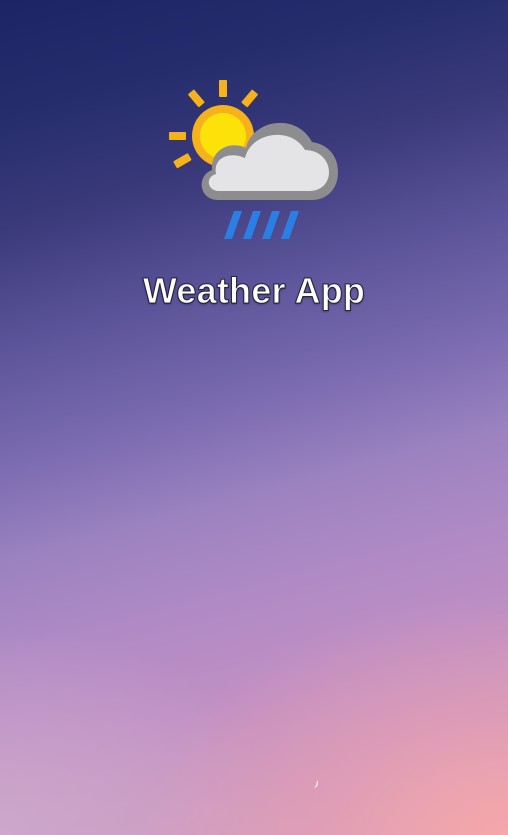 The width and height of the screenshot is (508, 835). I want to click on rain-icon, so click(261, 225).